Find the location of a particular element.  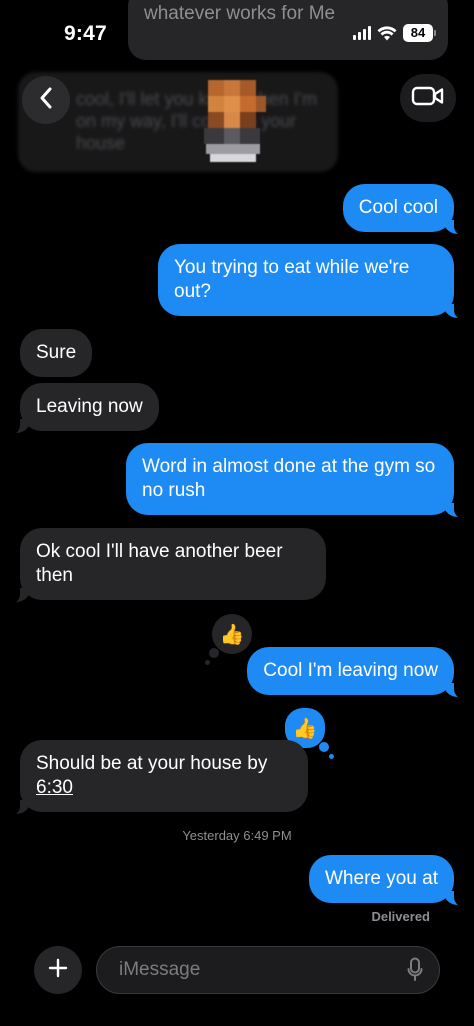

message-text: Should be at your house by is located at coordinates (152, 763).